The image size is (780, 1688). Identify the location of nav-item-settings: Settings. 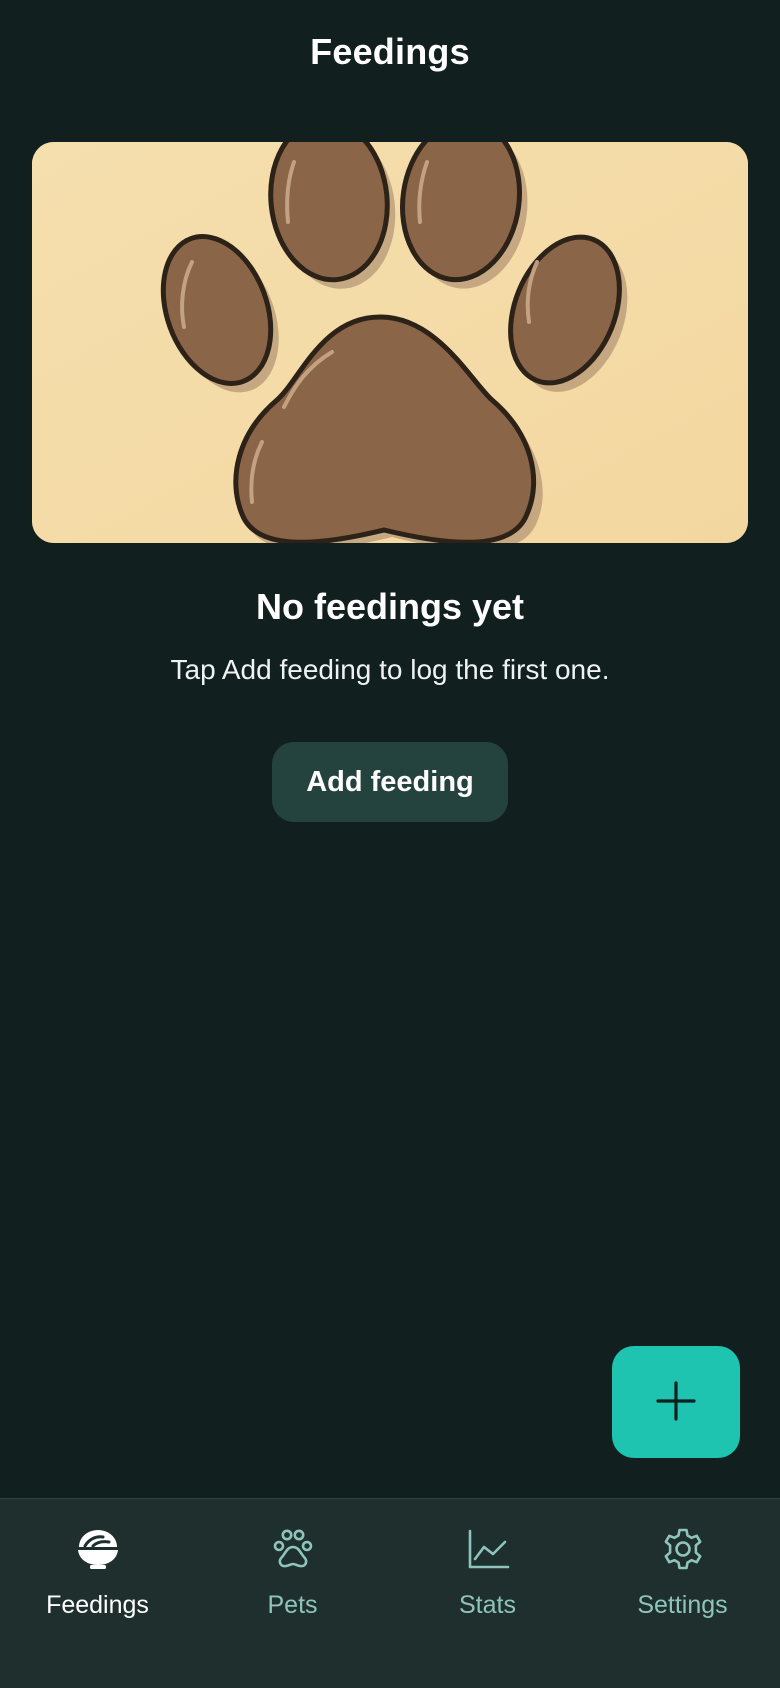
(682, 1593).